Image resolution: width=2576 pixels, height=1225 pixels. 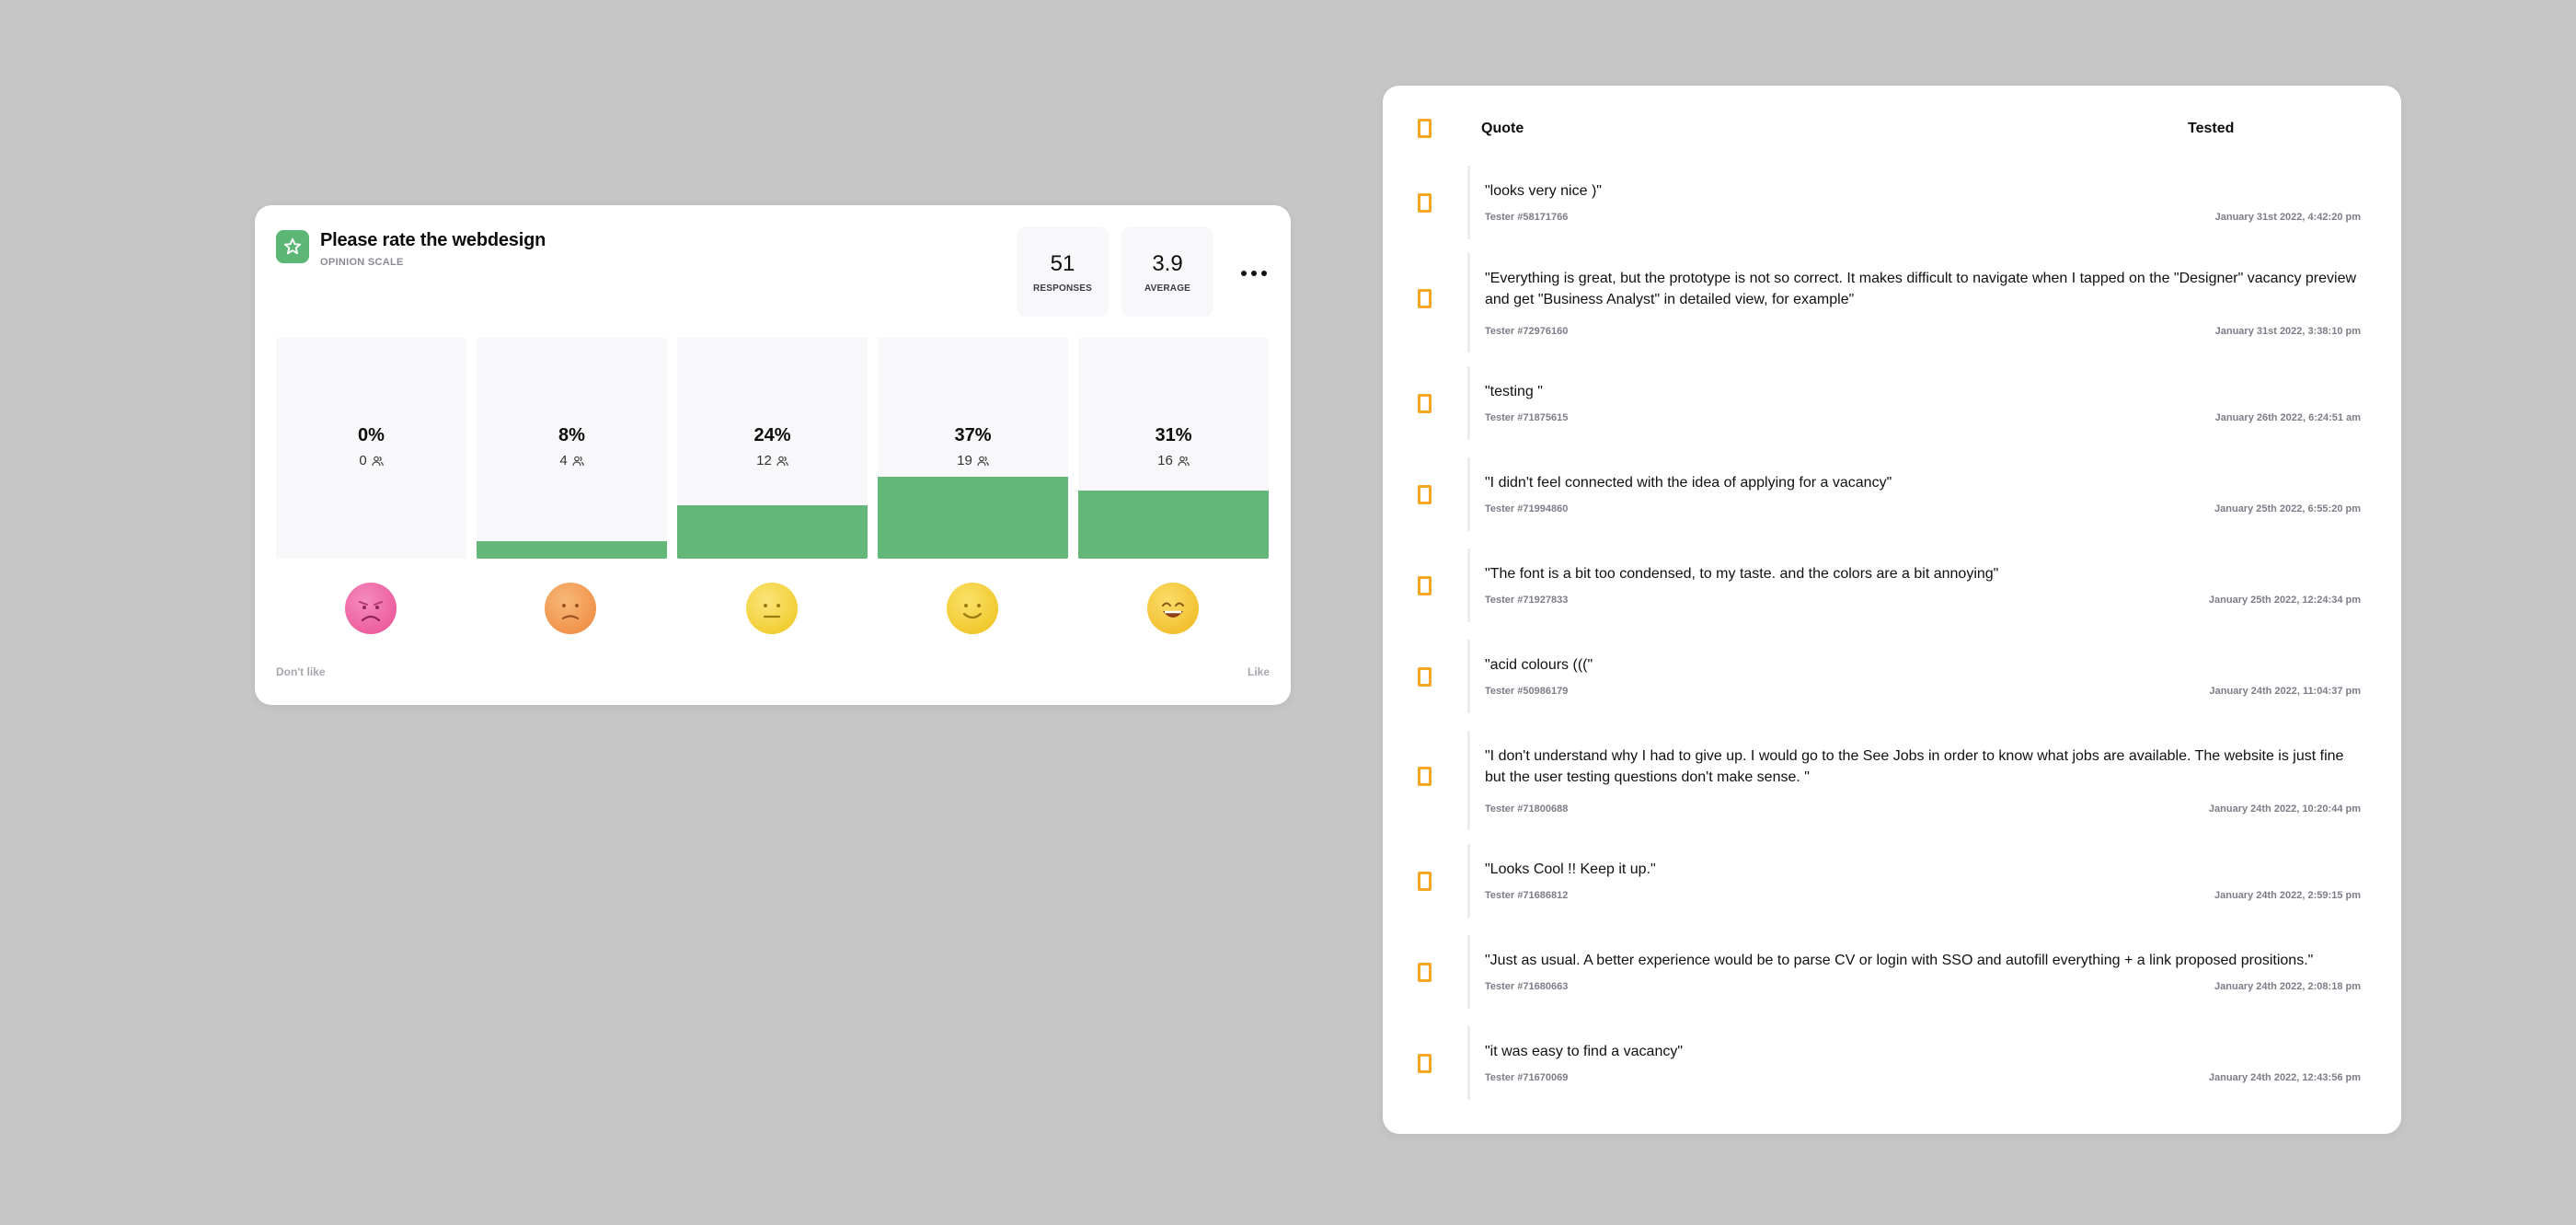 What do you see at coordinates (363, 460) in the screenshot?
I see `bar-count-value: 0` at bounding box center [363, 460].